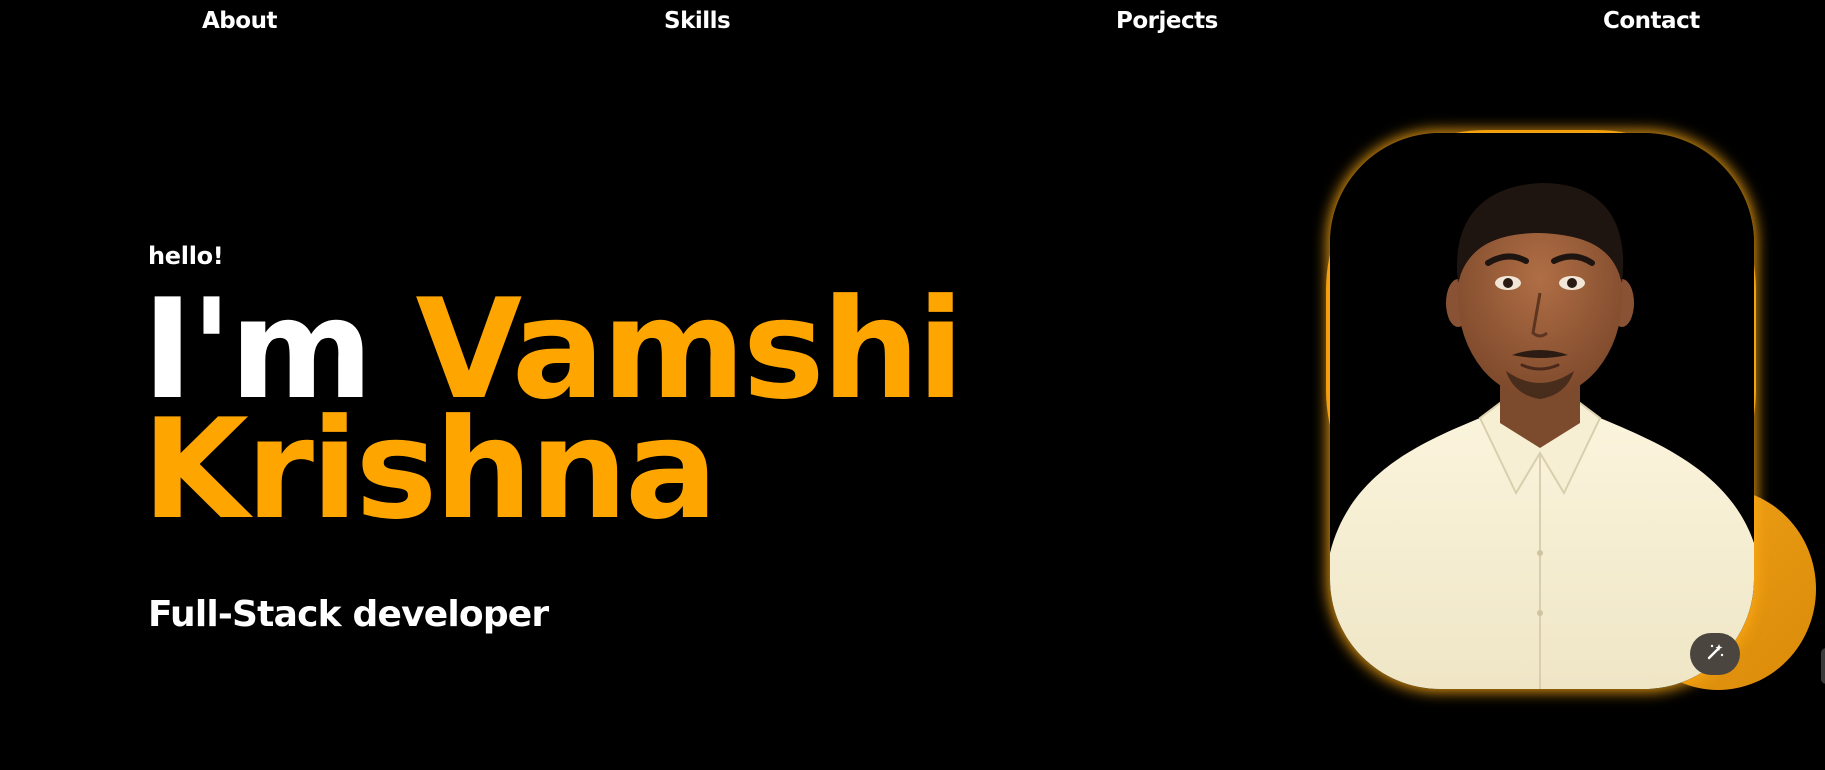 The width and height of the screenshot is (1825, 770). What do you see at coordinates (1167, 21) in the screenshot?
I see `nav-link-projects: Porjects` at bounding box center [1167, 21].